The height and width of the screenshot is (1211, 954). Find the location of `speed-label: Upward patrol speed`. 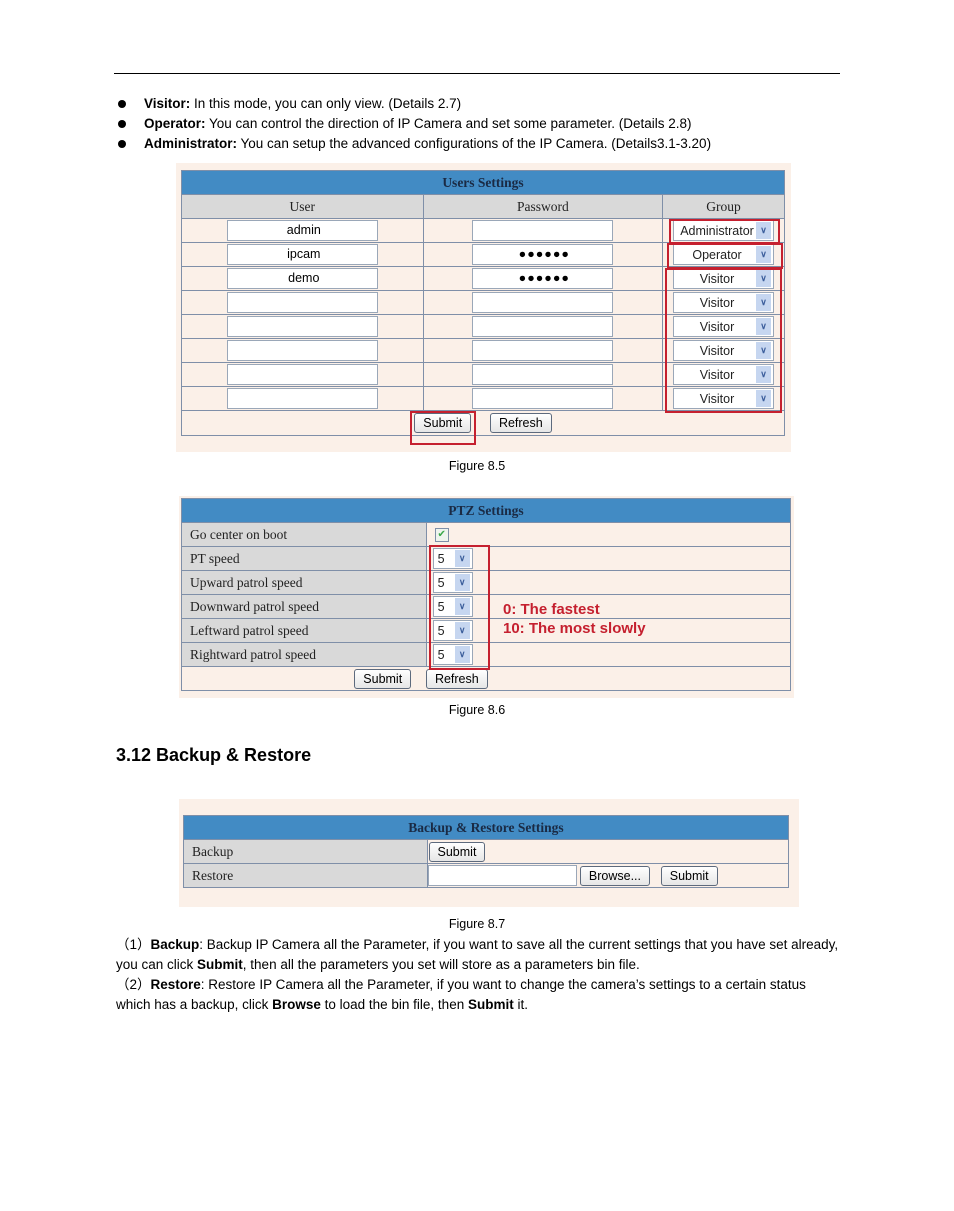

speed-label: Upward patrol speed is located at coordinates (304, 582).